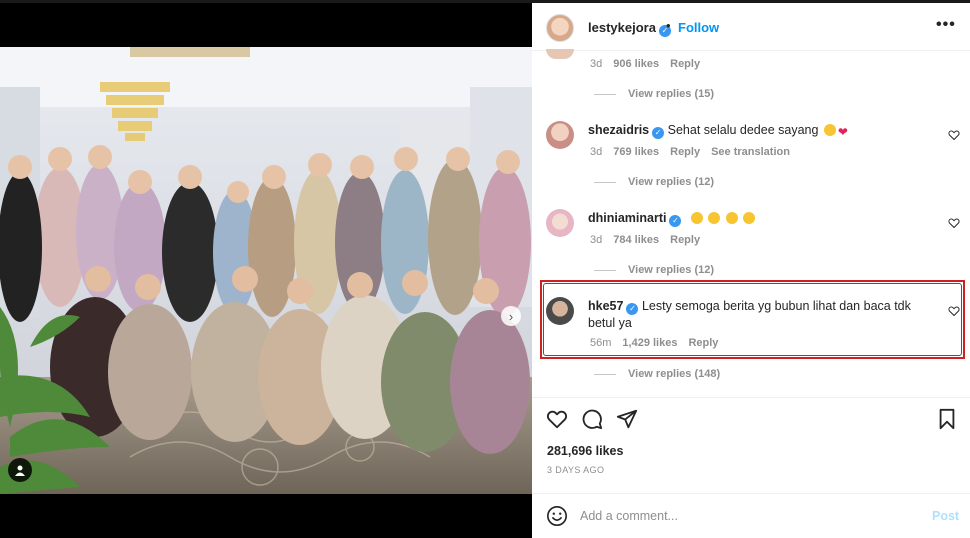  Describe the element at coordinates (730, 516) in the screenshot. I see `comment-input` at that location.